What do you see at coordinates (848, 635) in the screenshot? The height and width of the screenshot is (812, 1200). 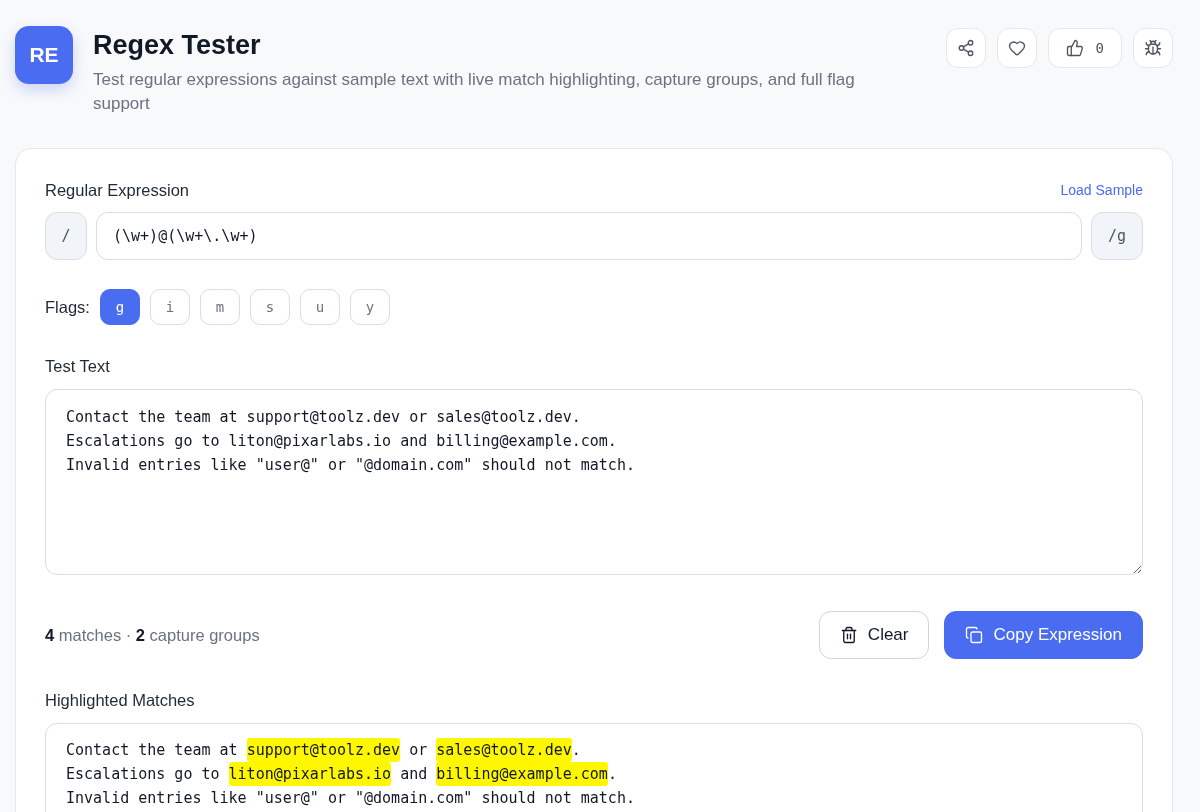 I see `trash-icon` at bounding box center [848, 635].